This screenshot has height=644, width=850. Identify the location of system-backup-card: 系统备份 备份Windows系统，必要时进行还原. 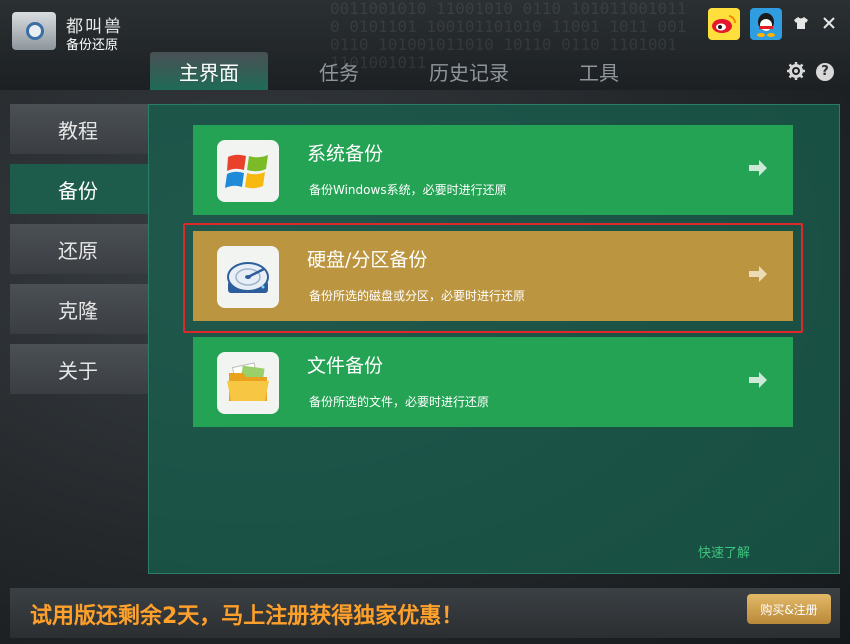
(493, 170).